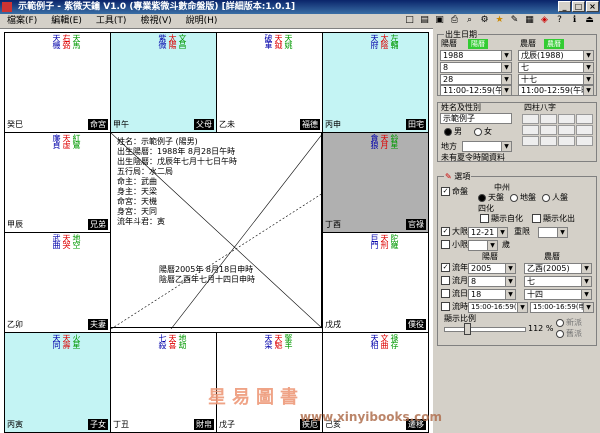 This screenshot has width=600, height=433. I want to click on liunian-lunar-select: 乙酉(2005) ▼, so click(558, 268).